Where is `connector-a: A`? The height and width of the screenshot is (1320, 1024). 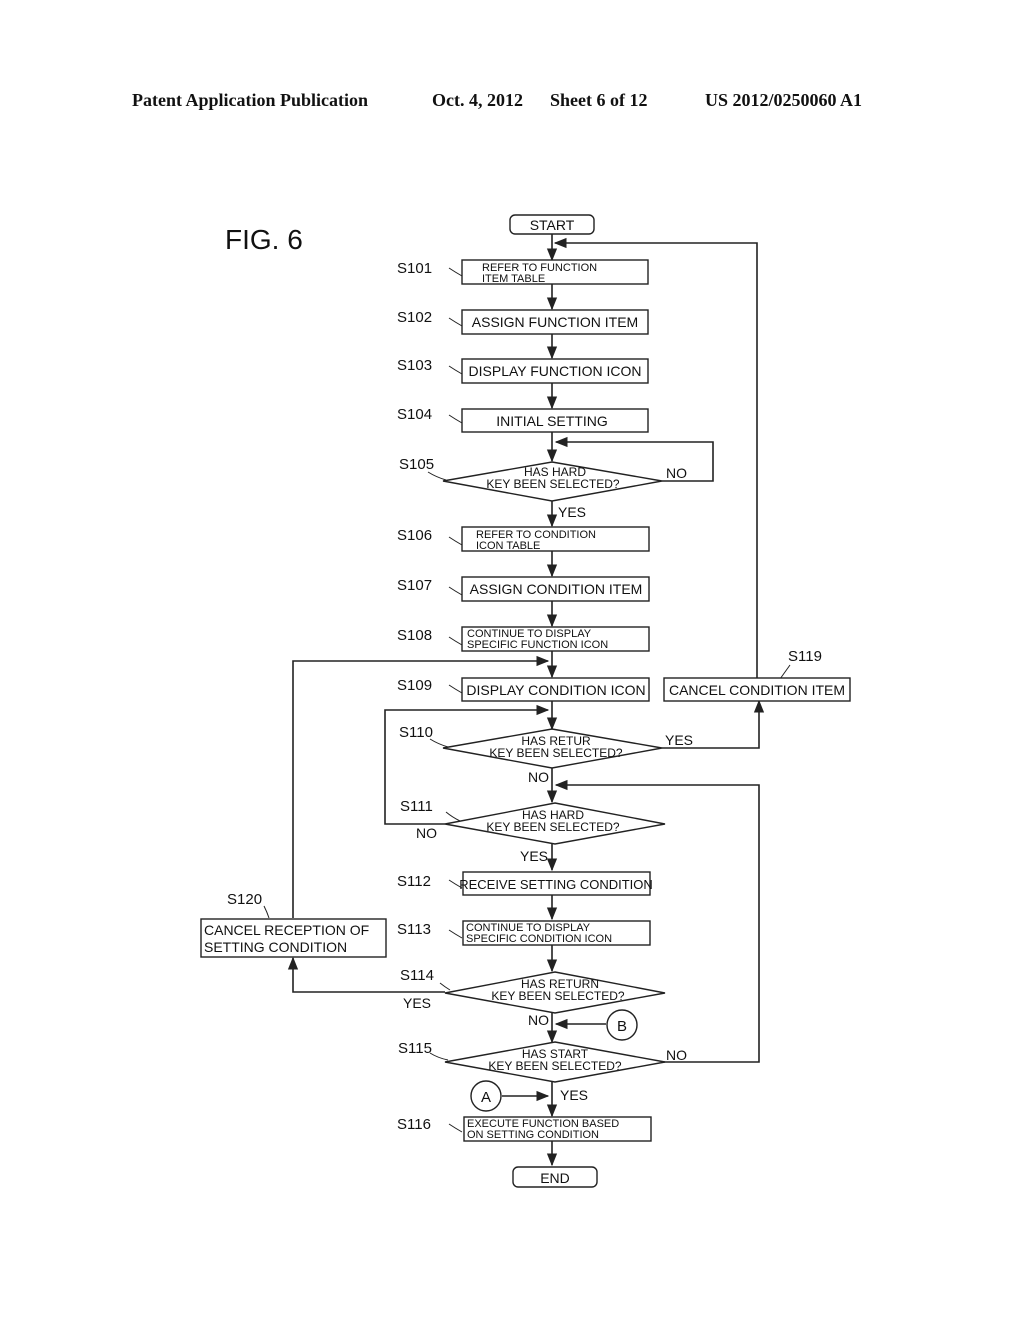
connector-a: A is located at coordinates (486, 1096).